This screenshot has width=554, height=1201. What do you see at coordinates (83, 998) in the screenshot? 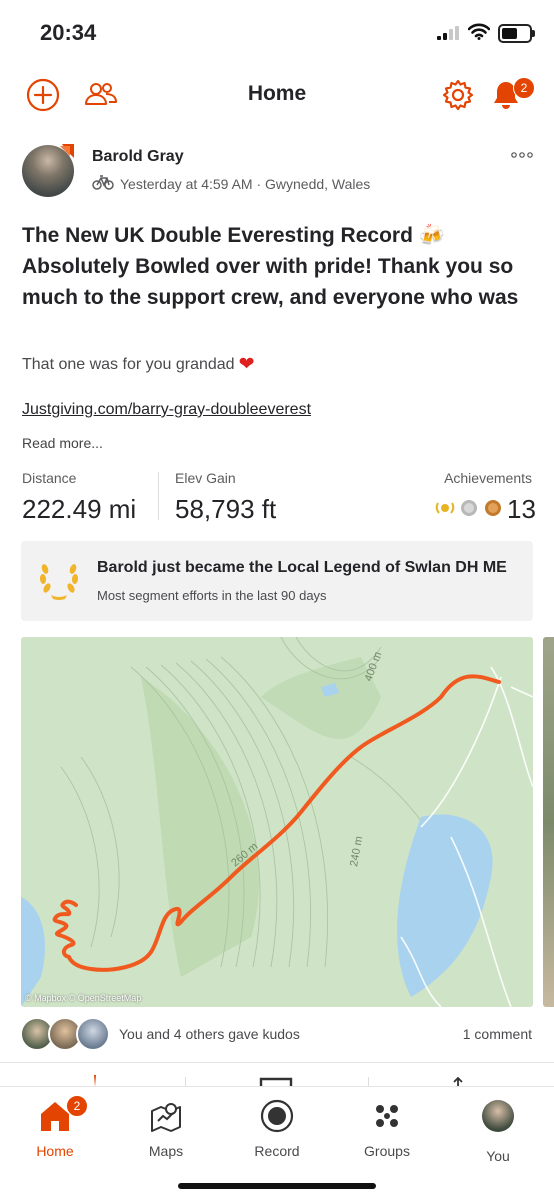
I see `map-attribution: © Mapbox © OpenStreetMap` at bounding box center [83, 998].